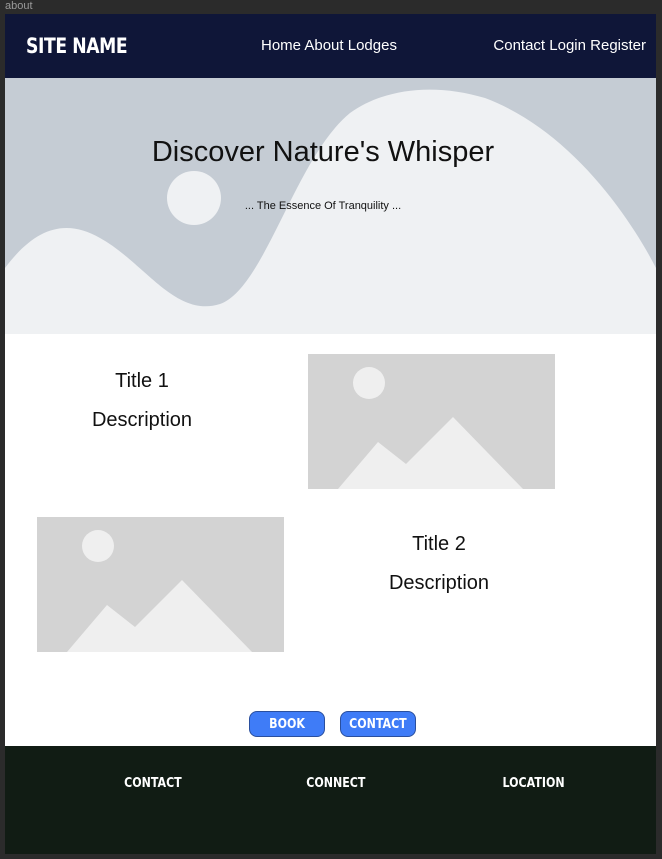 This screenshot has height=859, width=662. I want to click on nav-link-contact: Contact, so click(519, 45).